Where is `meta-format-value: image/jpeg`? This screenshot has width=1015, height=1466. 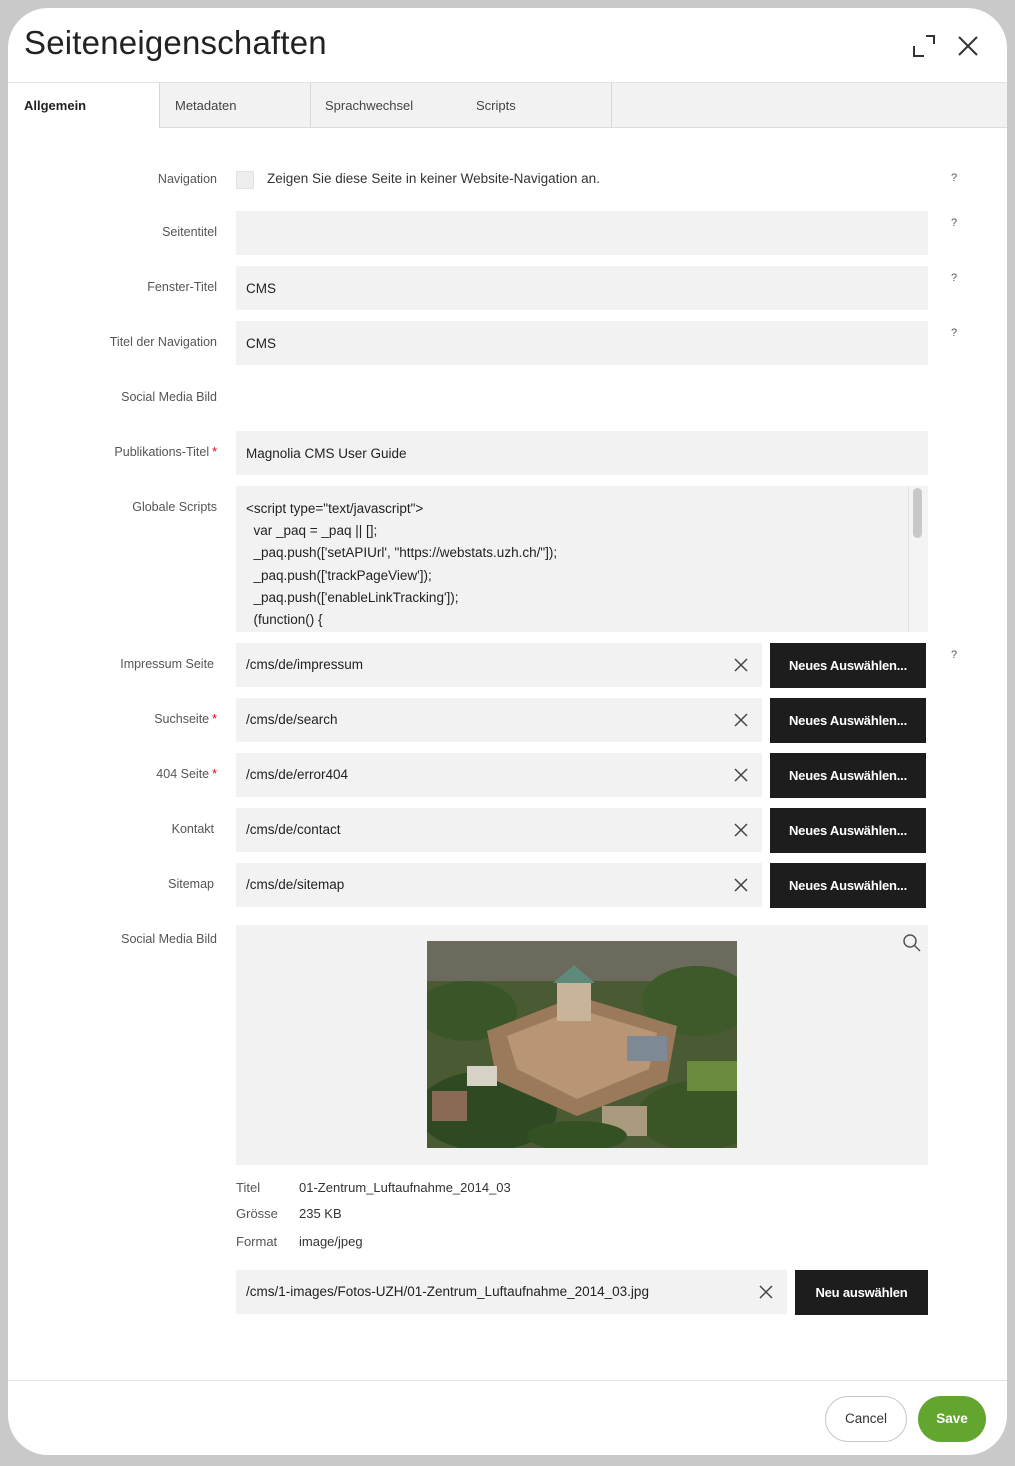
meta-format-value: image/jpeg is located at coordinates (331, 1241).